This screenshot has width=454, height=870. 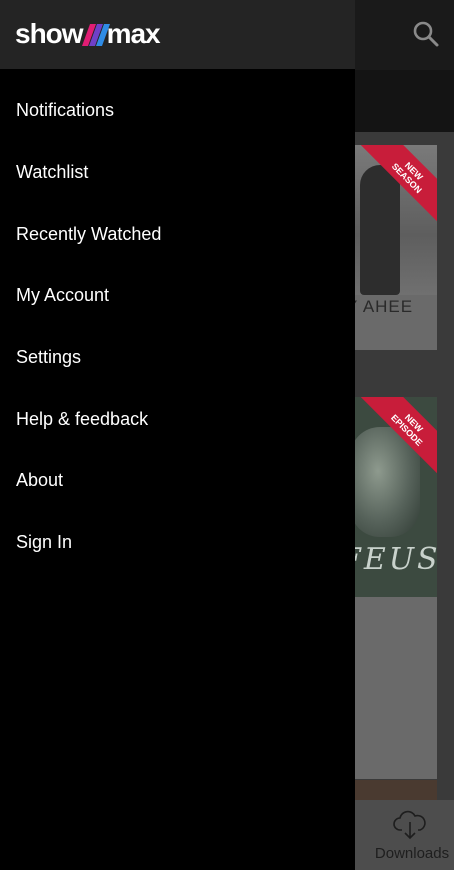 What do you see at coordinates (177, 296) in the screenshot?
I see `menu-item-my-account: My Account` at bounding box center [177, 296].